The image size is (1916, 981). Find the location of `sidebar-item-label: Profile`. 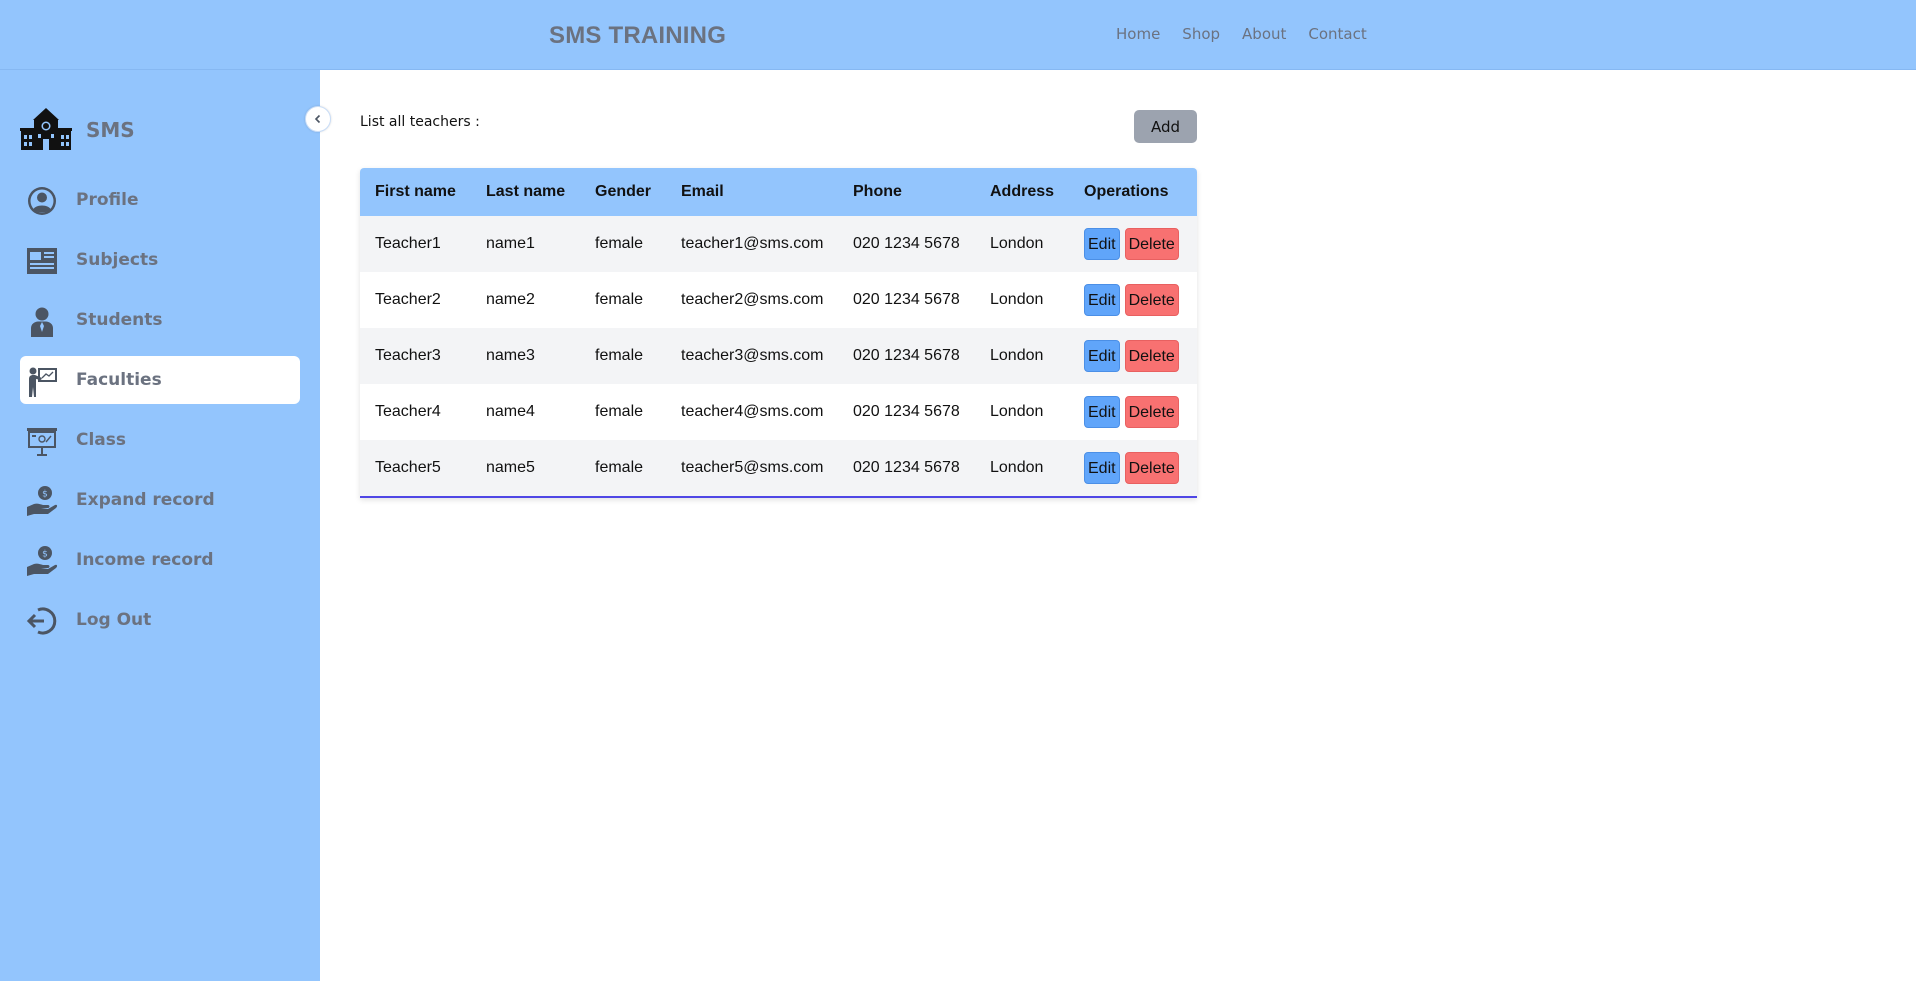

sidebar-item-label: Profile is located at coordinates (107, 200).